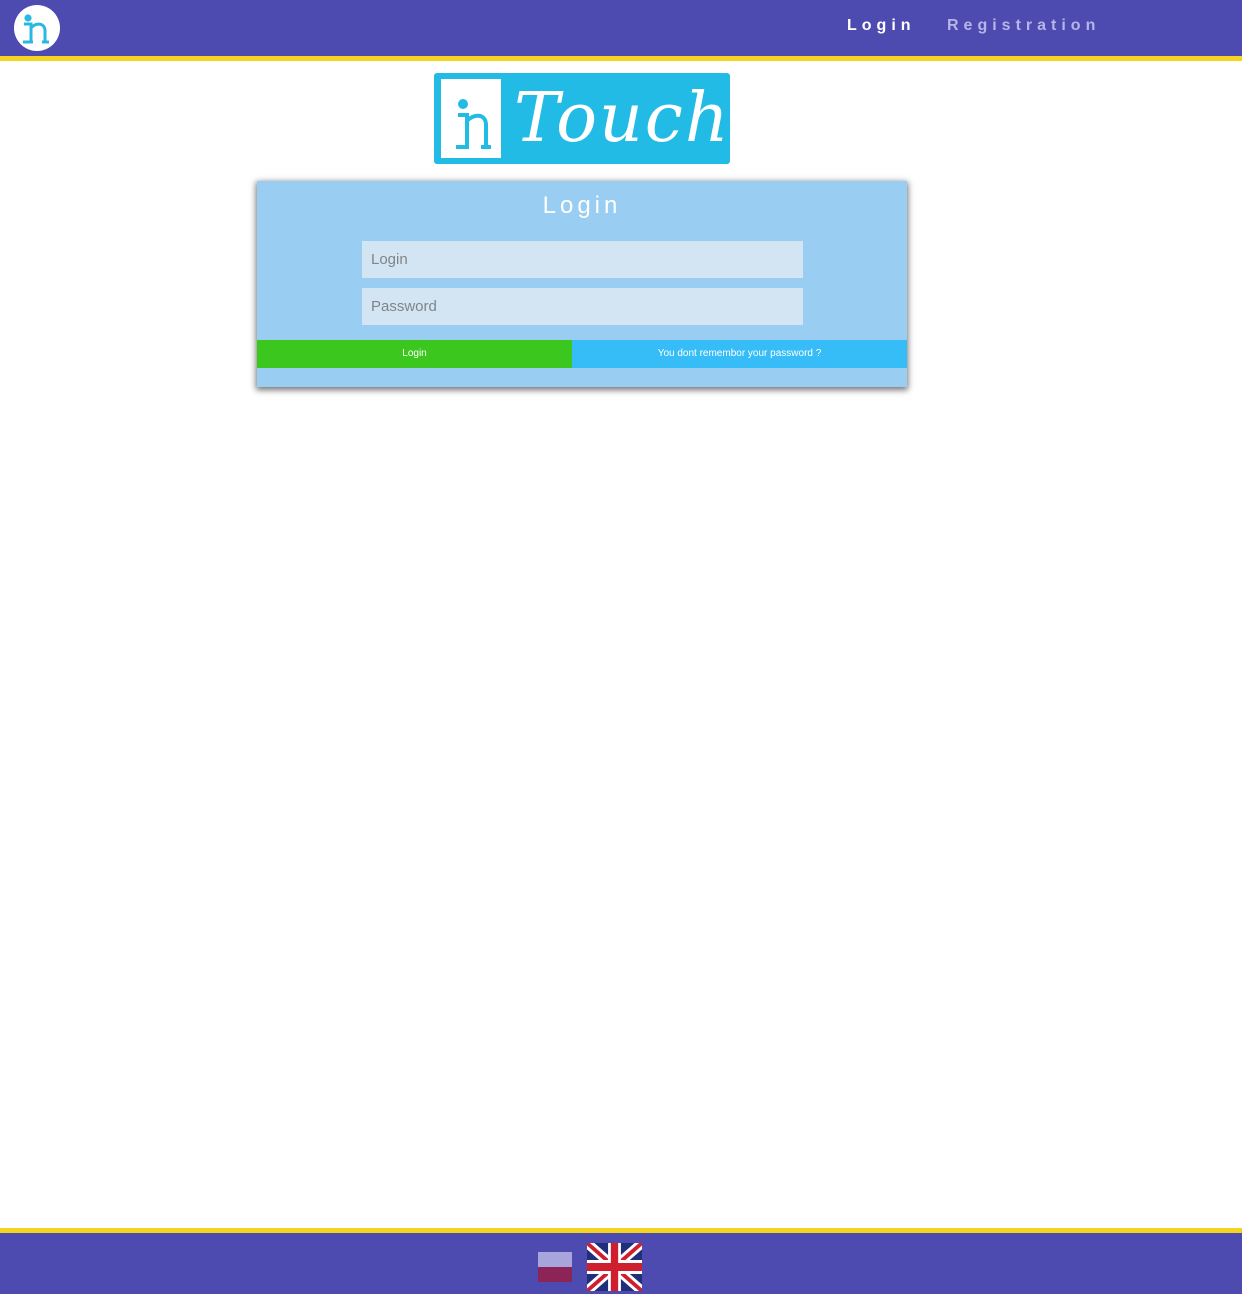 The height and width of the screenshot is (1299, 1242). Describe the element at coordinates (739, 354) in the screenshot. I see `forgot-password-button: You dont remembor your password ?` at that location.